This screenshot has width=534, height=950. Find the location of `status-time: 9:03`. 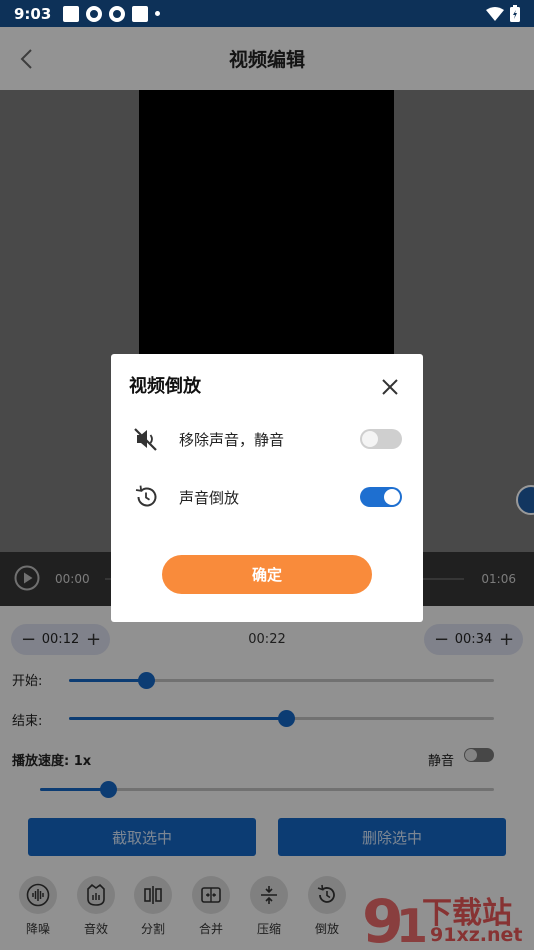

status-time: 9:03 is located at coordinates (33, 13).